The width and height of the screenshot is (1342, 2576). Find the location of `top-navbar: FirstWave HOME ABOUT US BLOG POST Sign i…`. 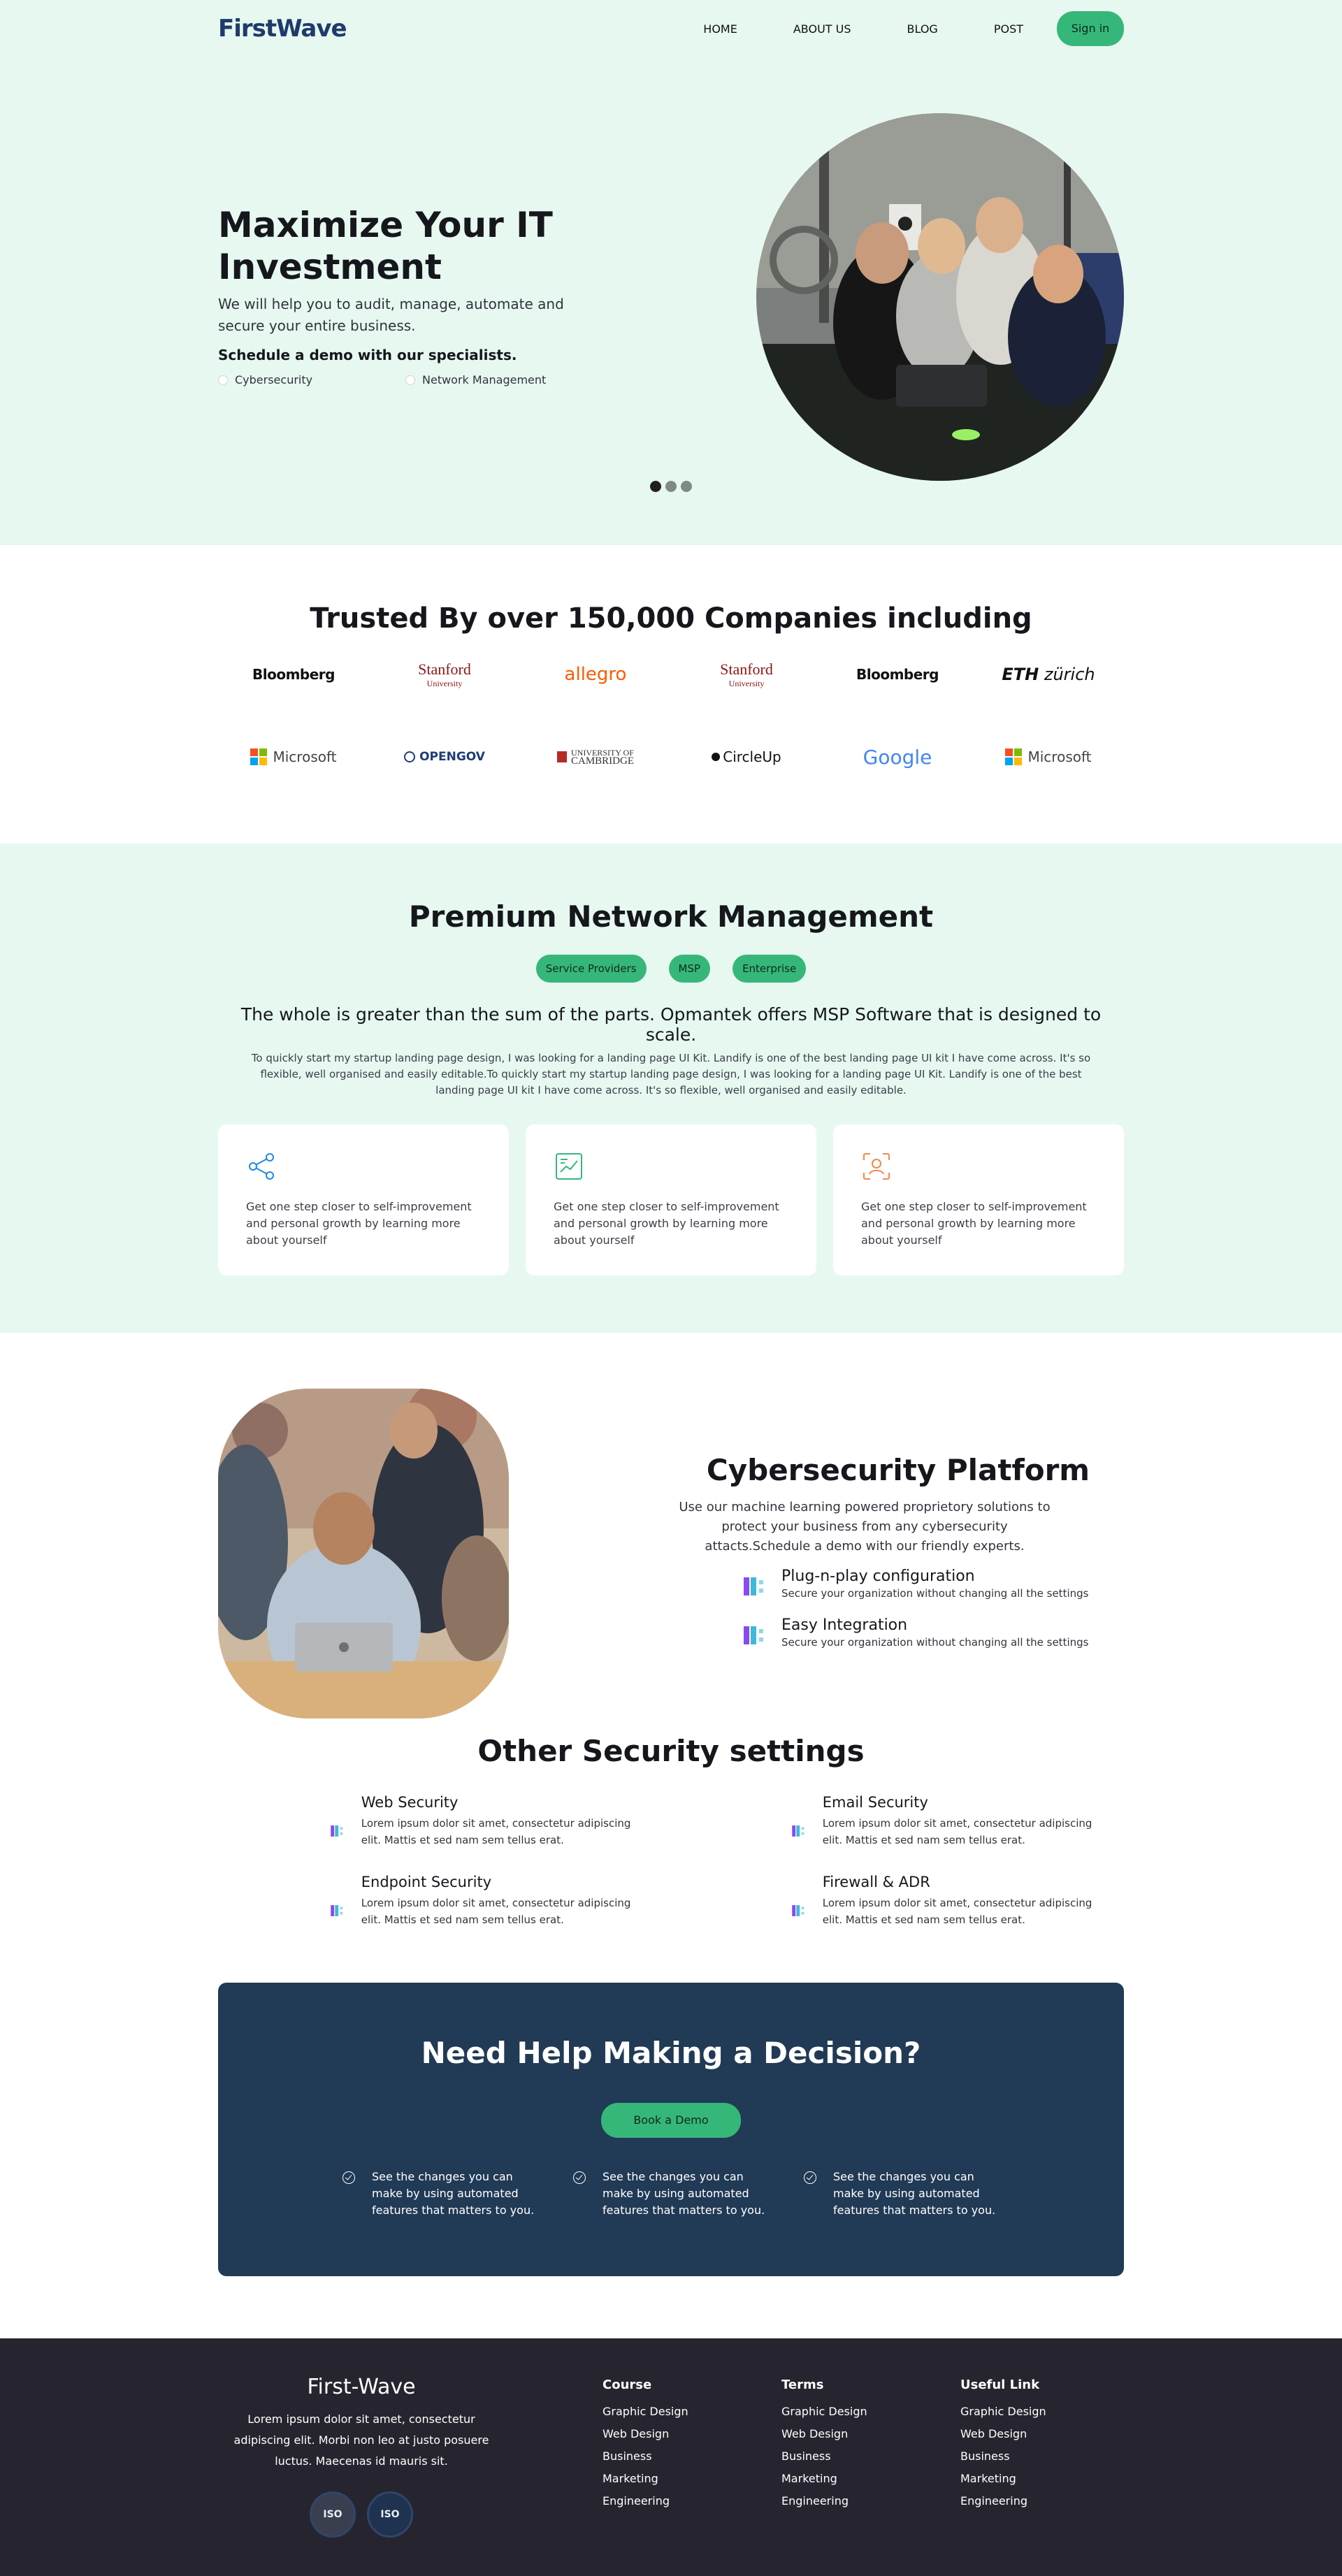

top-navbar: FirstWave HOME ABOUT US BLOG POST Sign i… is located at coordinates (671, 28).